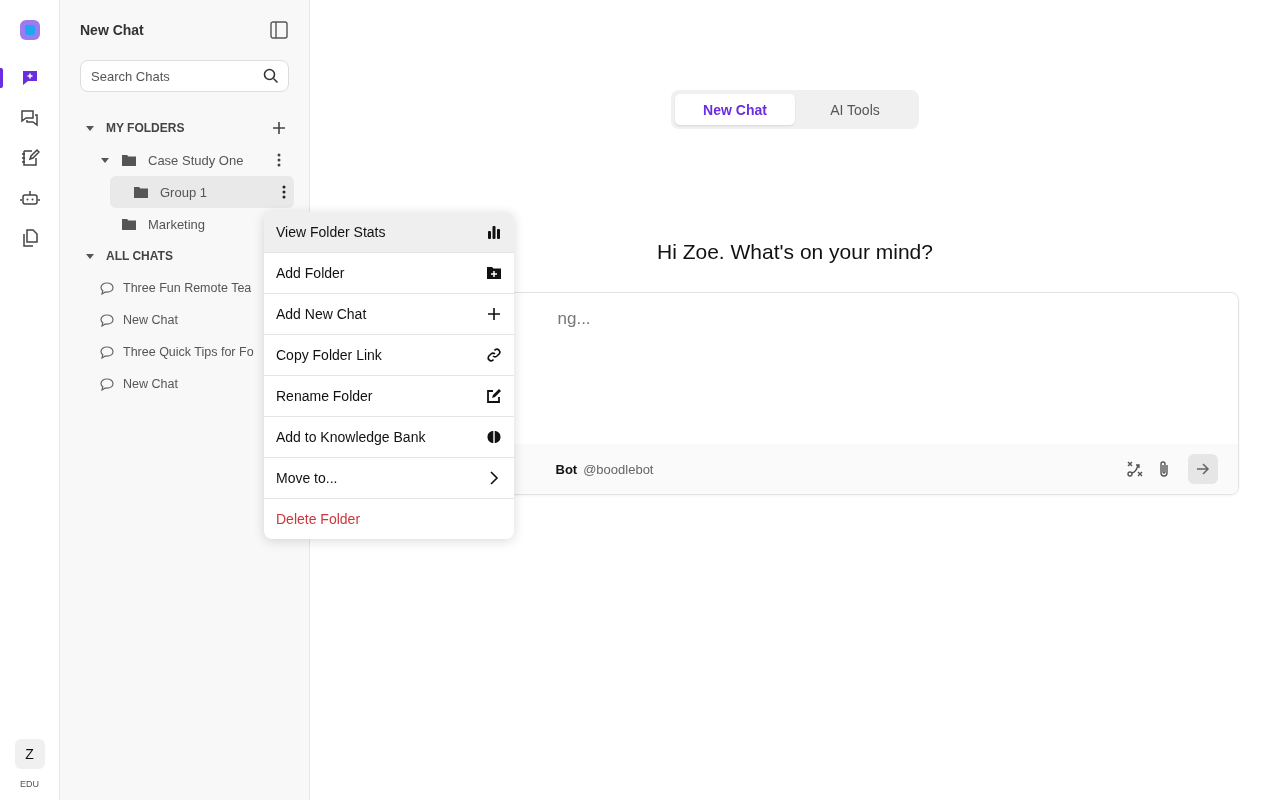  Describe the element at coordinates (166, 288) in the screenshot. I see `chat-item: Three Fun Remote Tea` at that location.